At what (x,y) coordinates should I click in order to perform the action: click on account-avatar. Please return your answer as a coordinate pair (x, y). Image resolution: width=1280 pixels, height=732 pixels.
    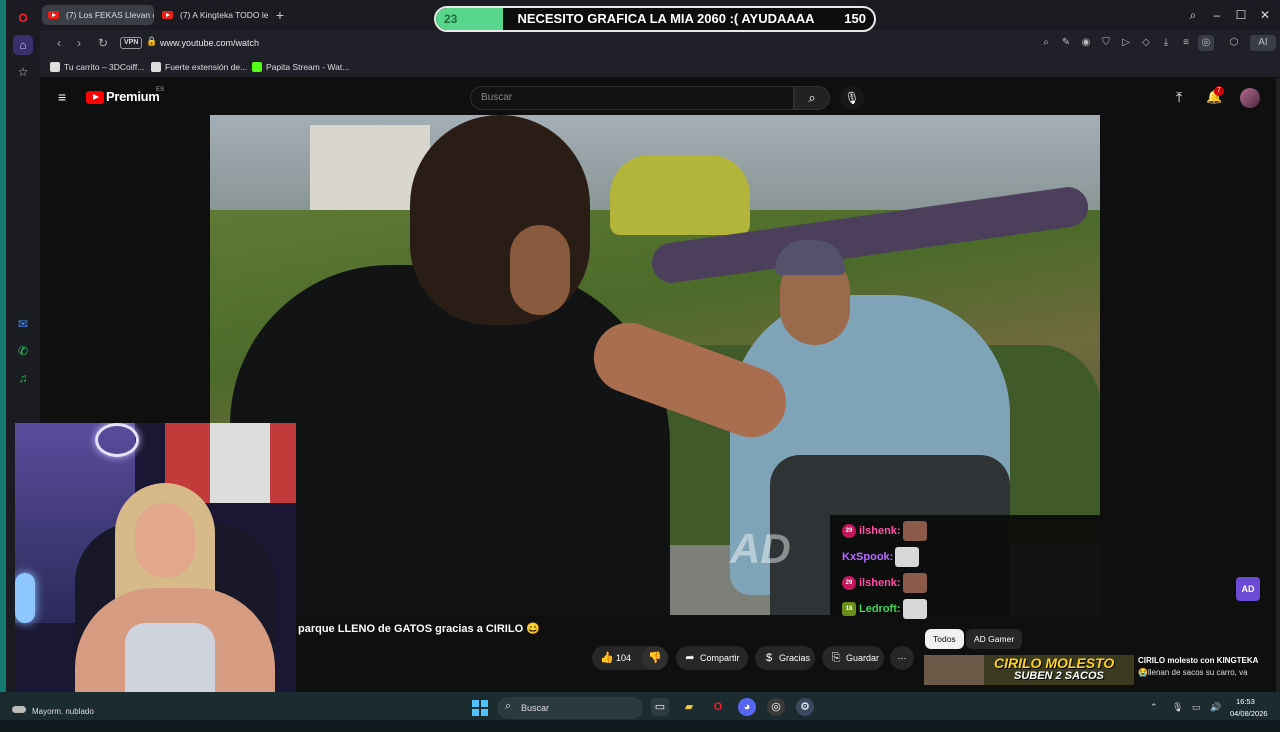
    Looking at the image, I should click on (1250, 98).